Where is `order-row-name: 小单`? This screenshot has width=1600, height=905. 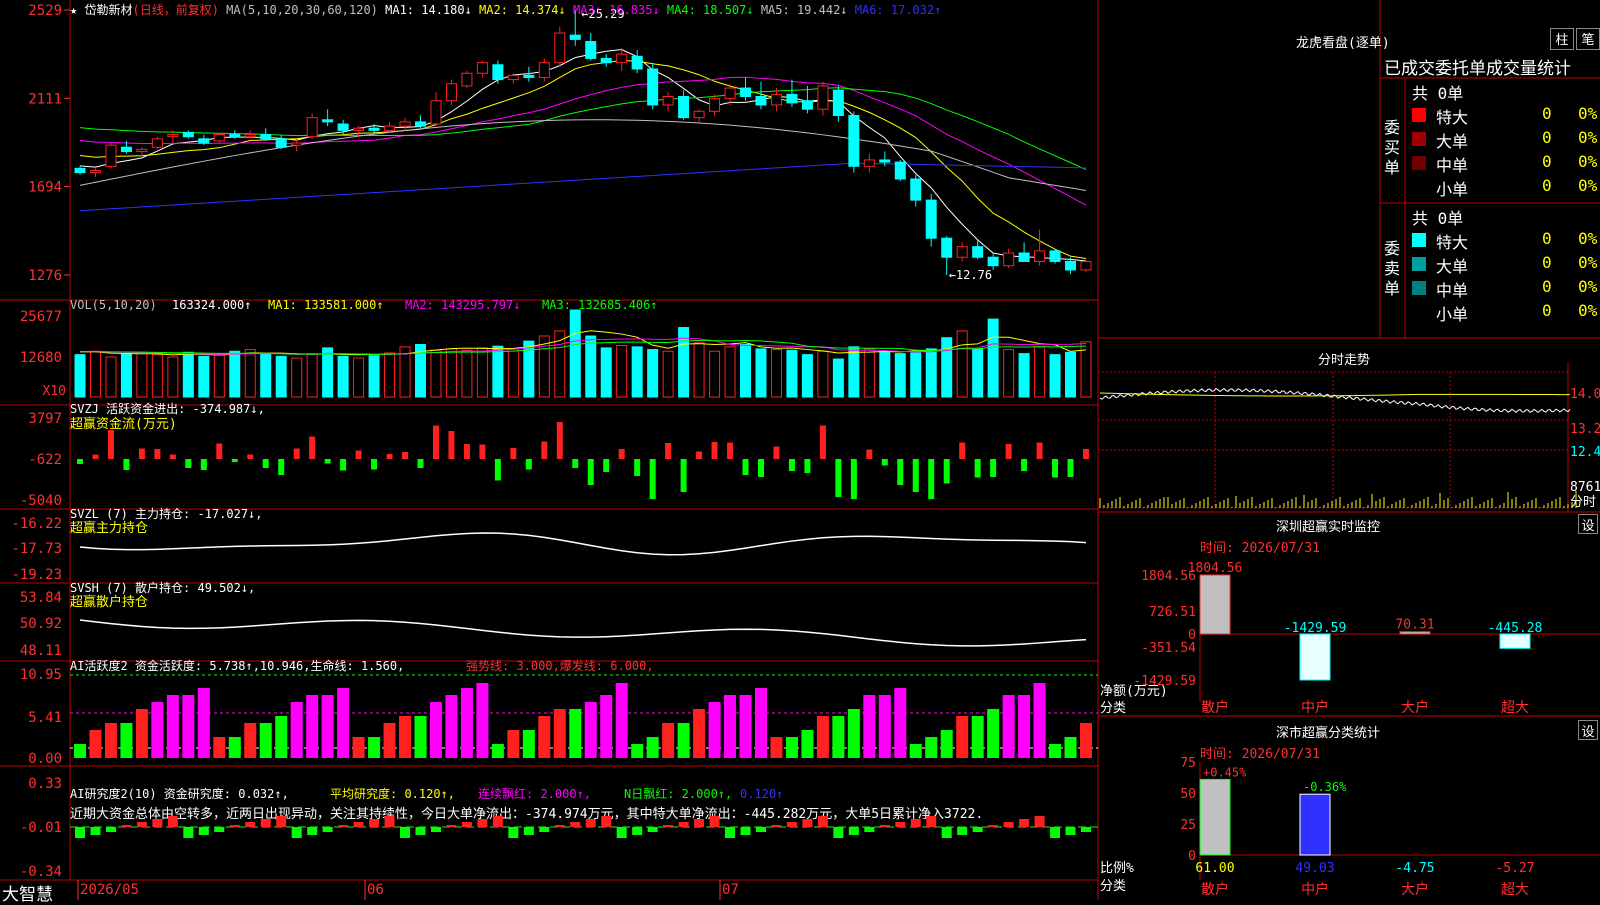 order-row-name: 小单 is located at coordinates (1452, 189).